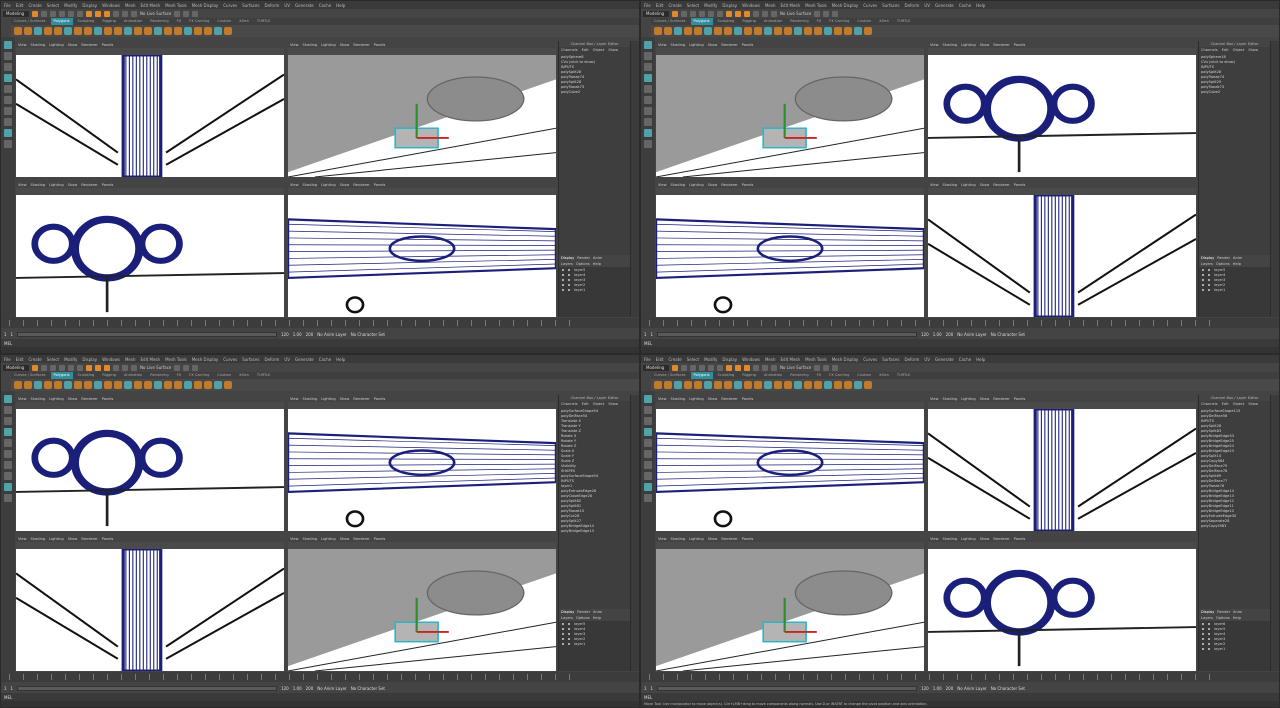 Image resolution: width=1280 pixels, height=708 pixels. Describe the element at coordinates (244, 375) in the screenshot. I see `shelf-tab-xgen: XGen` at that location.